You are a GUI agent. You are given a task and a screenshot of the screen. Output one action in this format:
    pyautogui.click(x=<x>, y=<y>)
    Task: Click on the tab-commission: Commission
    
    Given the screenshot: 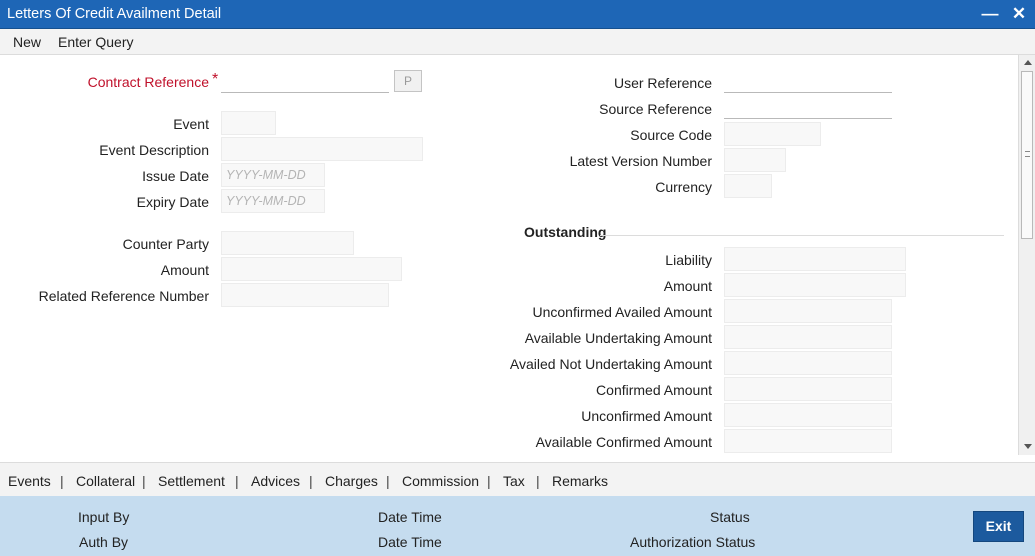 What is the action you would take?
    pyautogui.click(x=440, y=481)
    